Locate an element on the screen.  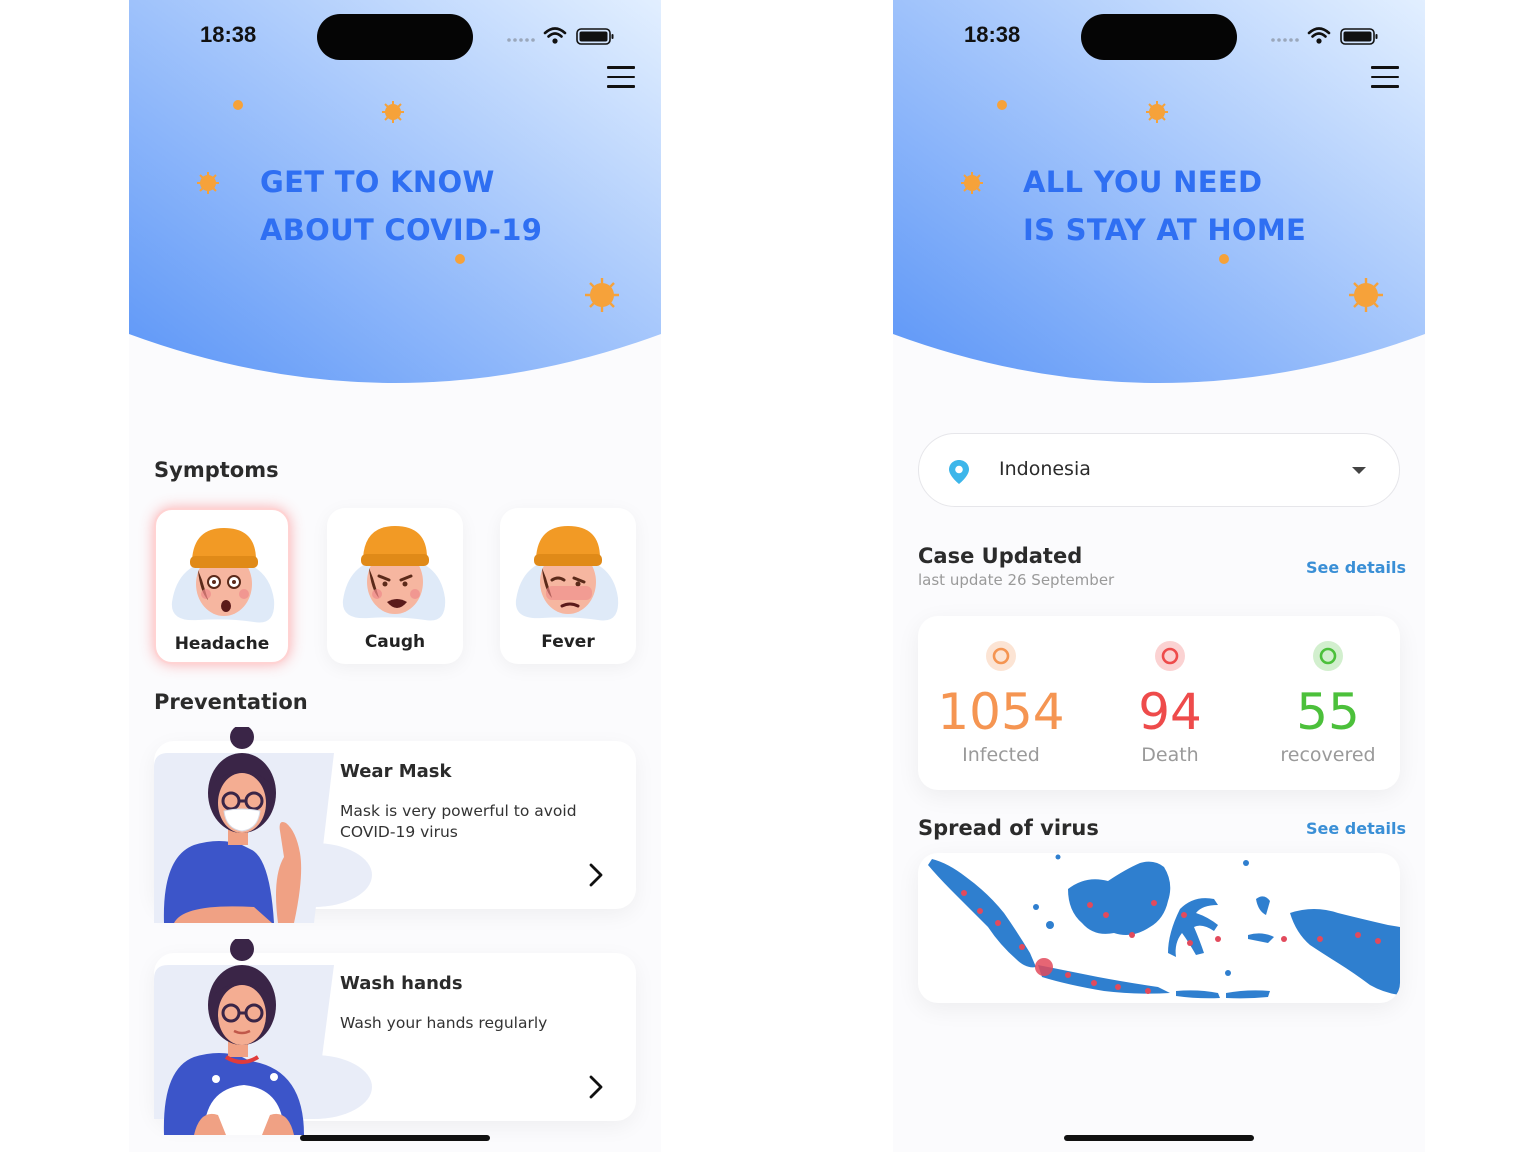
hero-title: GET TO KNOW ABOUT COVID-19 is located at coordinates (401, 206).